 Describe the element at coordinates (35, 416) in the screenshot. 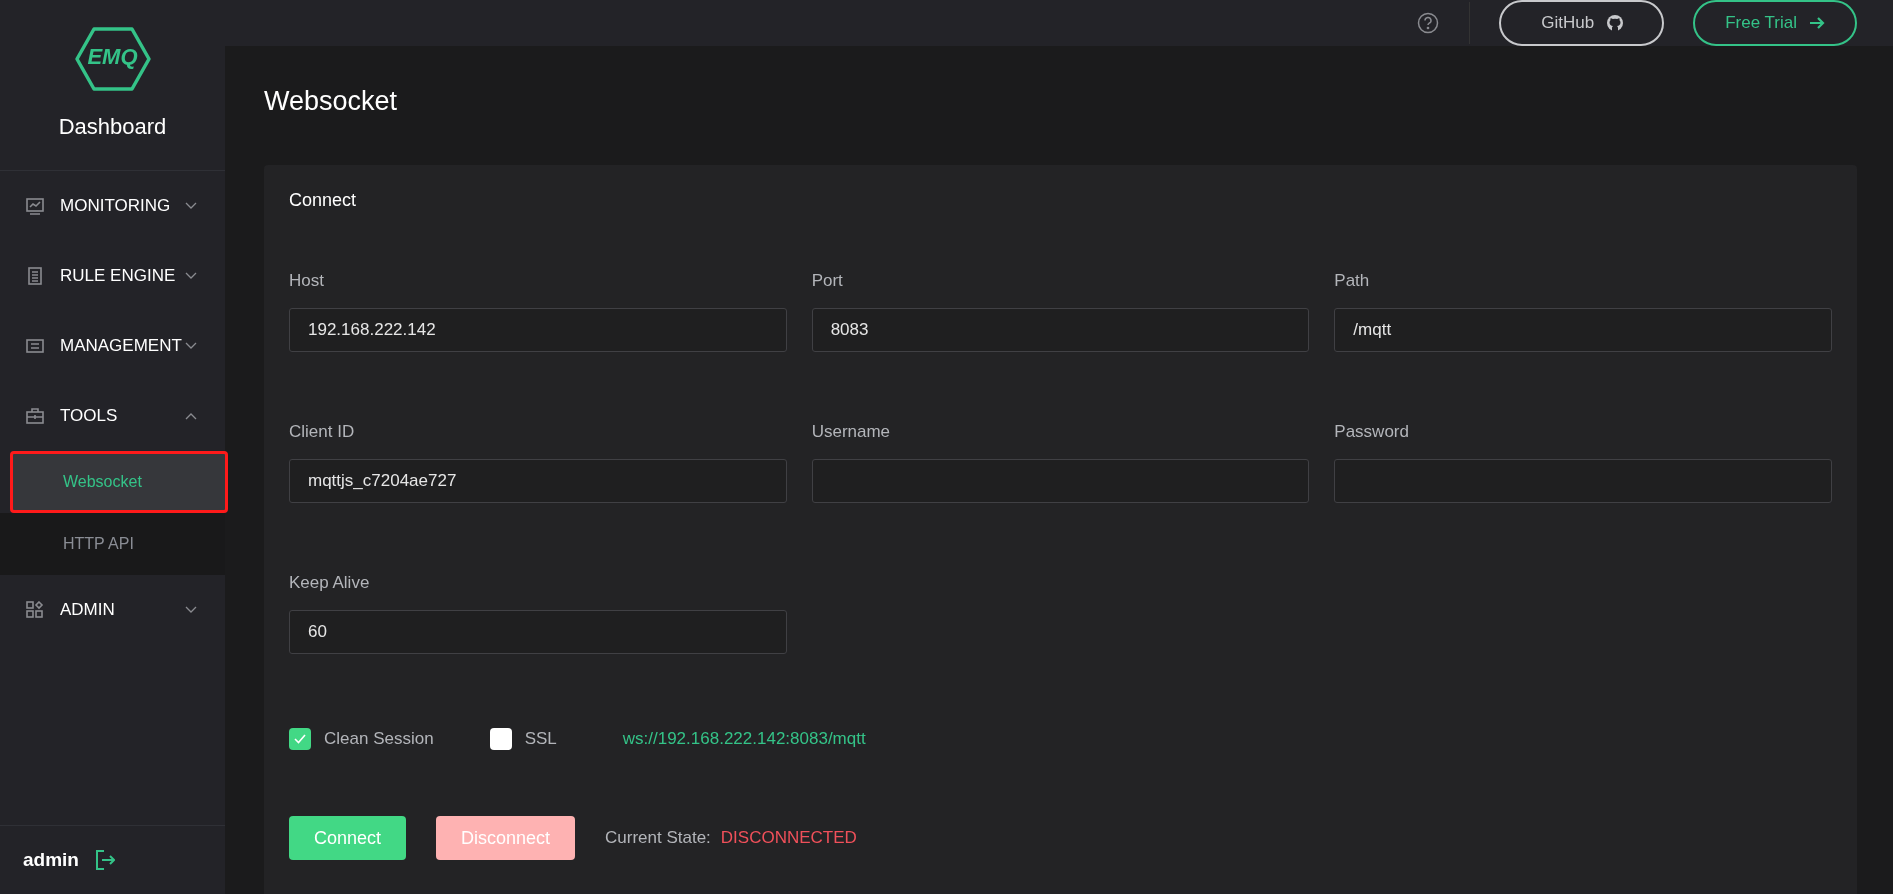

I see `toolbox-icon` at that location.